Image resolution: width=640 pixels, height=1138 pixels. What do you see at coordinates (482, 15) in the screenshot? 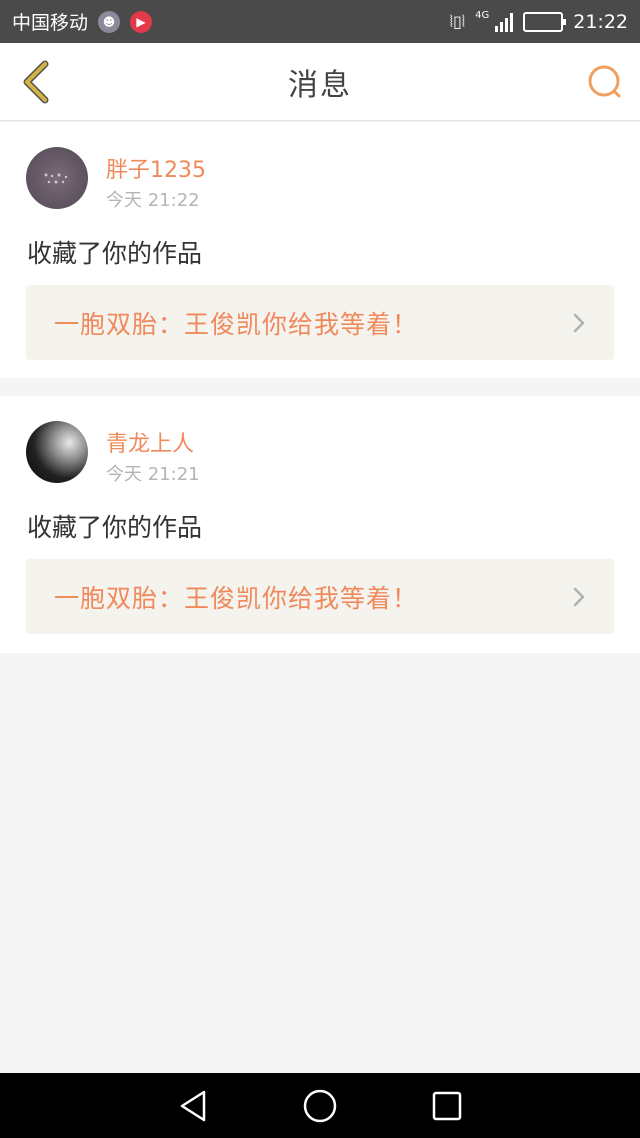
I see `network-type: 4G` at bounding box center [482, 15].